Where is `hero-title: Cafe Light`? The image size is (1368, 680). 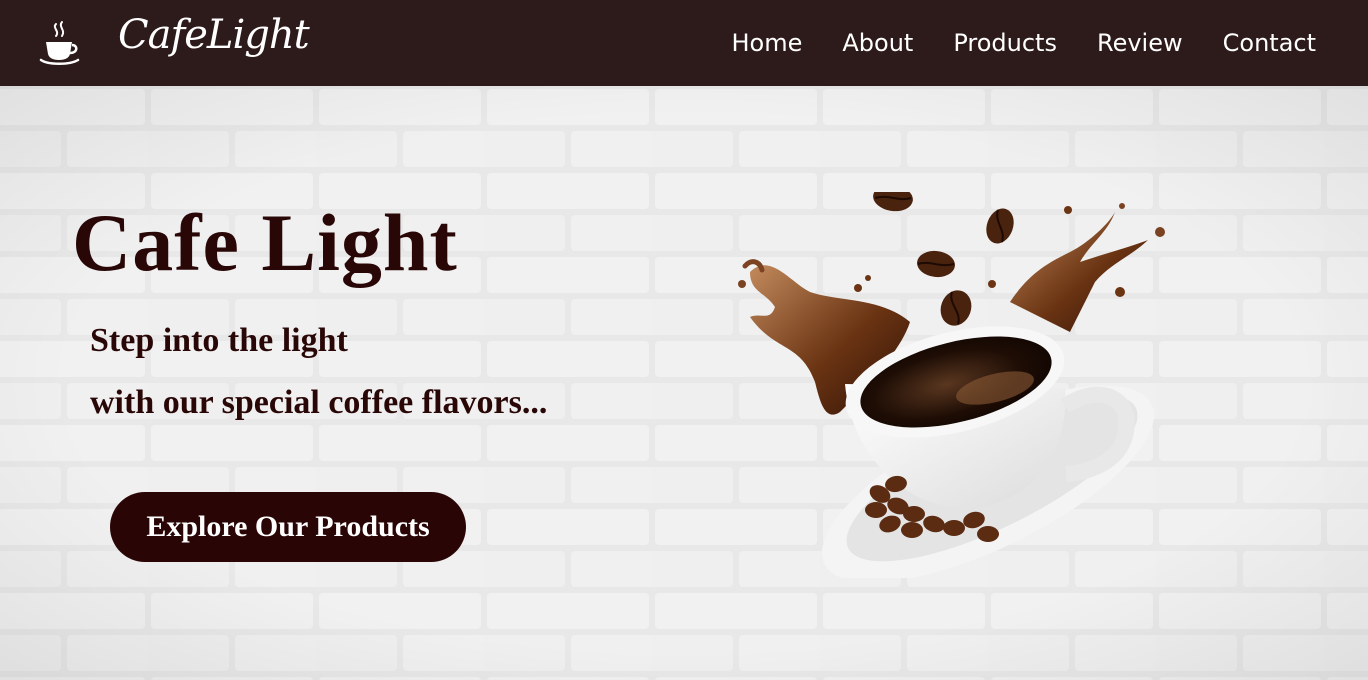 hero-title: Cafe Light is located at coordinates (265, 242).